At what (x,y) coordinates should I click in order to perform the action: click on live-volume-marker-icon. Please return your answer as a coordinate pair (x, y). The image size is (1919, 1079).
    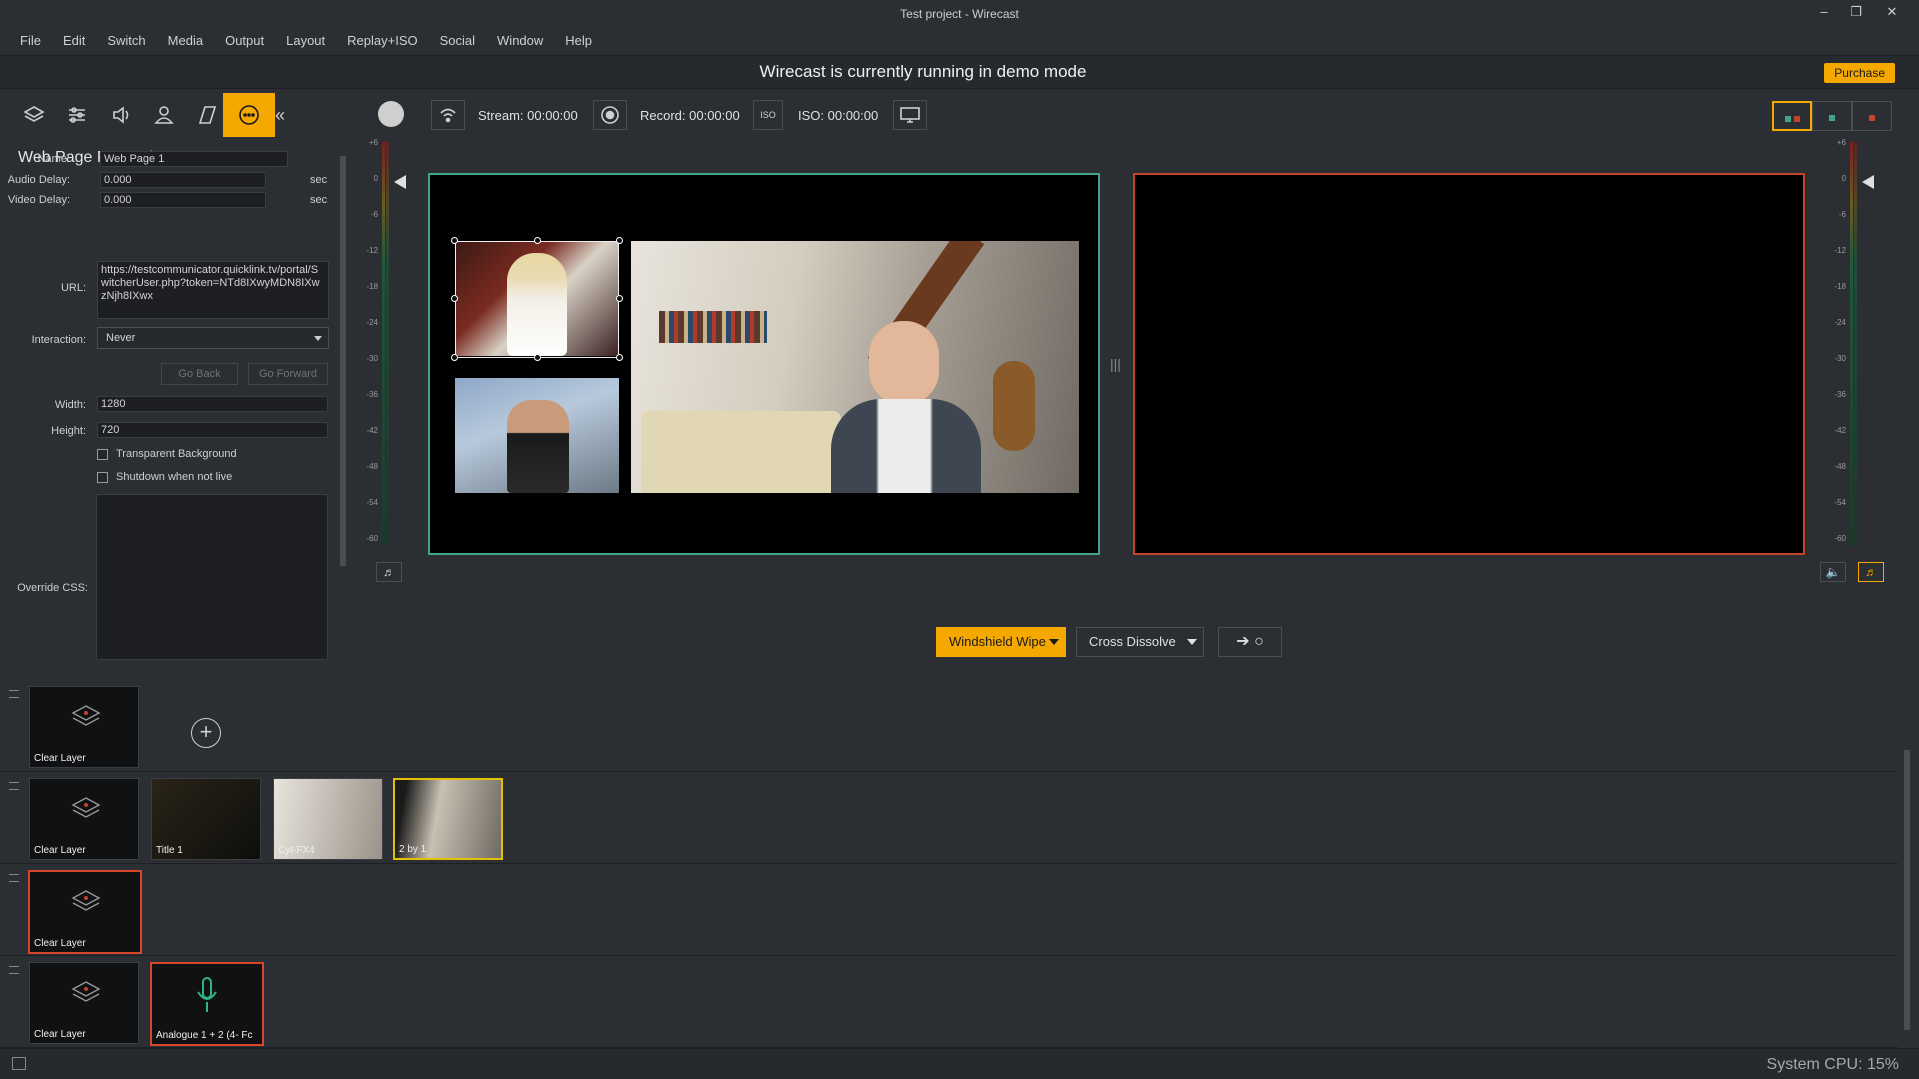
    Looking at the image, I should click on (1868, 182).